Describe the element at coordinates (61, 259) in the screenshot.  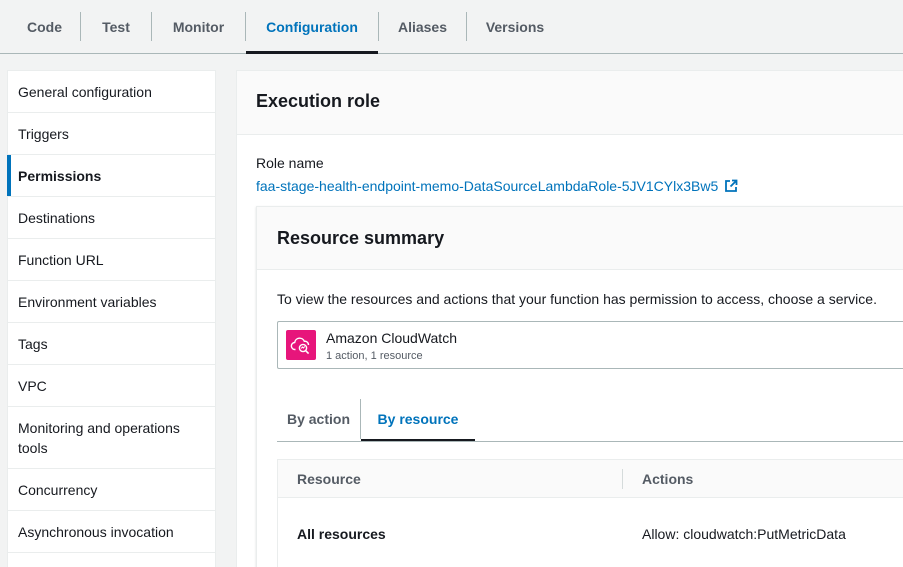
I see `sidebar-item-label: Function URL` at that location.